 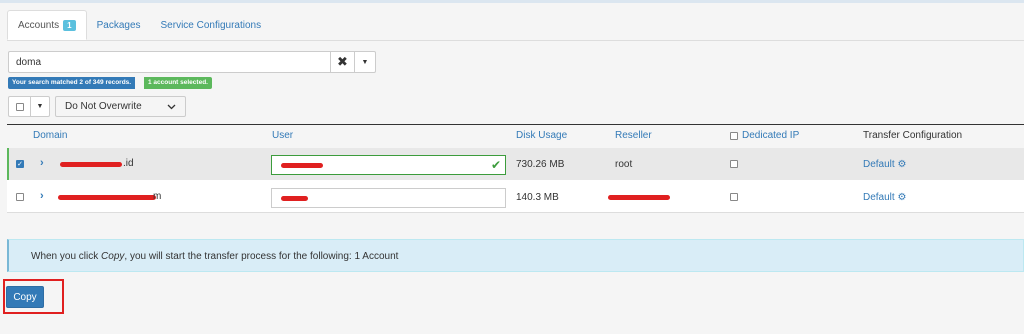 I want to click on disk-usage: 140.3 MB, so click(x=537, y=197).